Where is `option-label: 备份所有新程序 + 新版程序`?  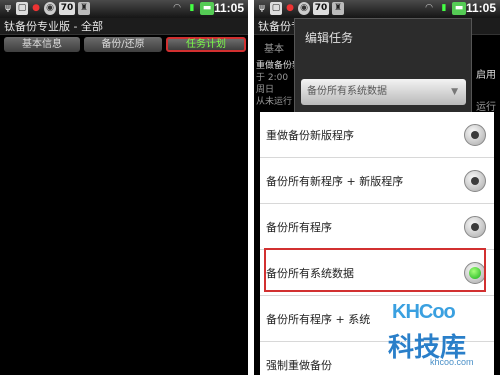 option-label: 备份所有新程序 + 新版程序 is located at coordinates (335, 181).